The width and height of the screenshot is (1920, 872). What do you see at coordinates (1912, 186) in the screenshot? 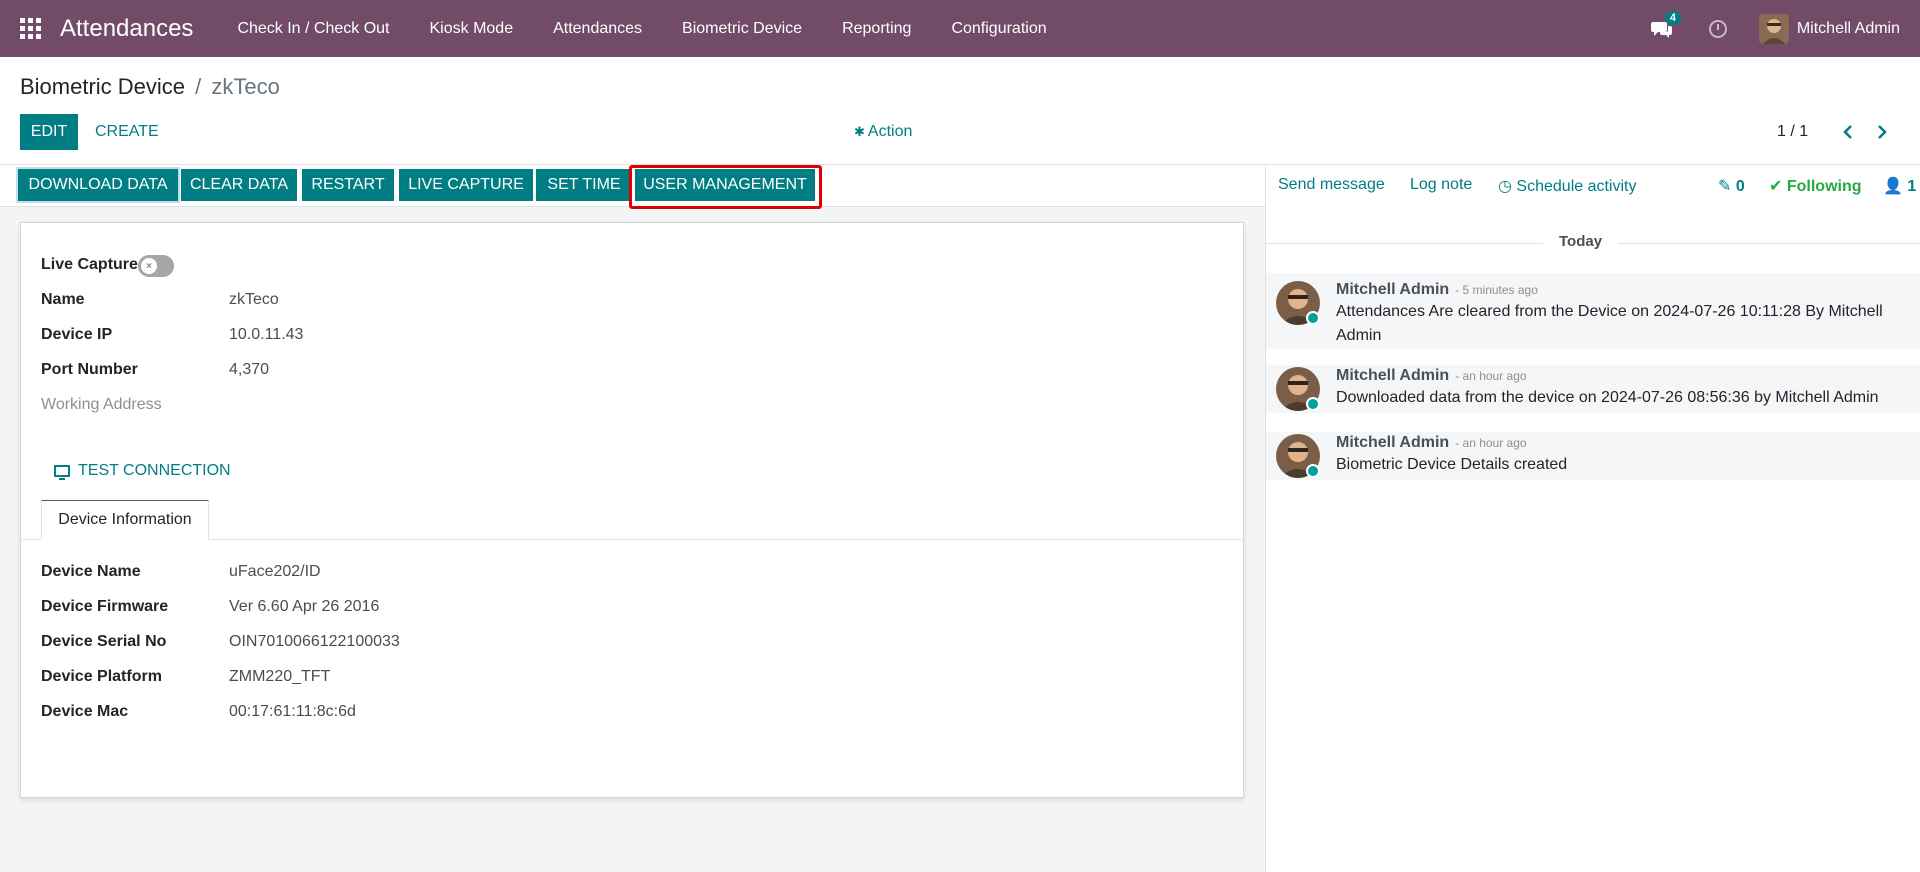
I see `followers-count: 1` at bounding box center [1912, 186].